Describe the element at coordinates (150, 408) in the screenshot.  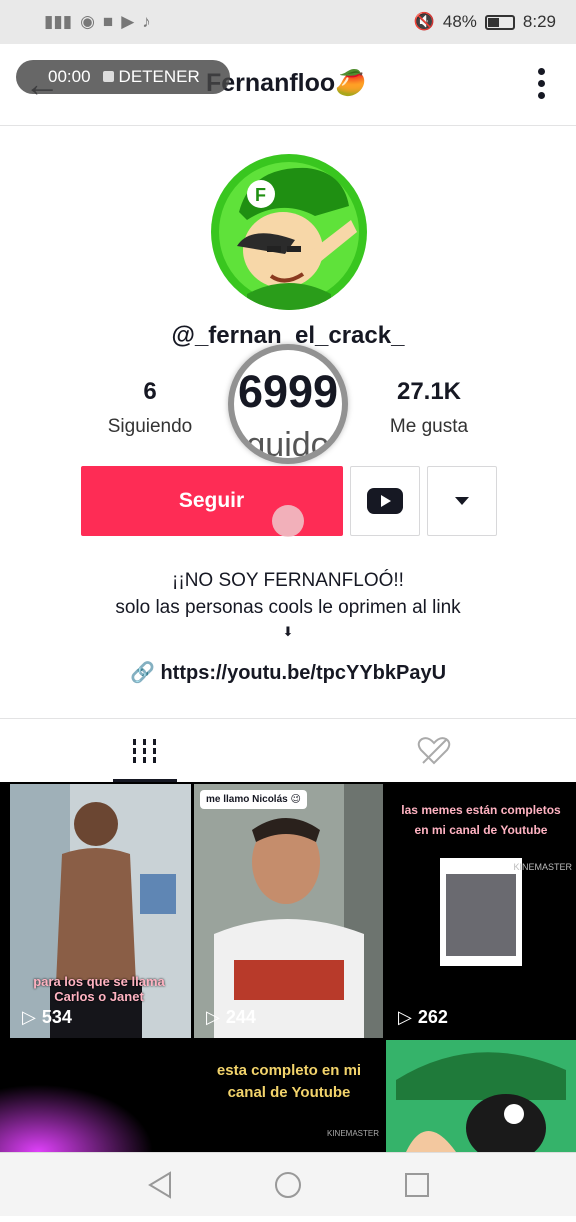
I see `following-stat: 6 Siguiendo` at that location.